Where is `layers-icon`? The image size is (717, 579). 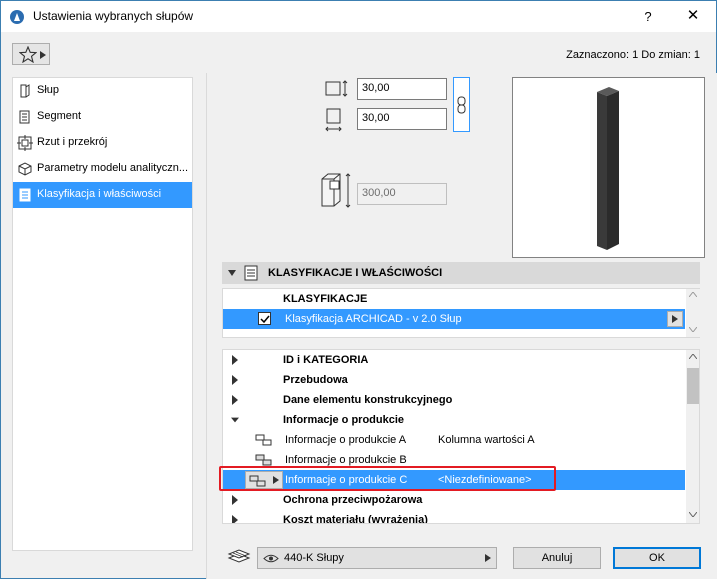 layers-icon is located at coordinates (239, 556).